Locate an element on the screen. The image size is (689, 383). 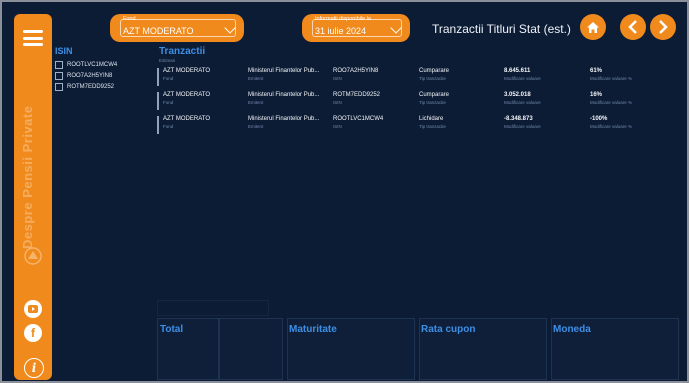
info-icon: i is located at coordinates (34, 368).